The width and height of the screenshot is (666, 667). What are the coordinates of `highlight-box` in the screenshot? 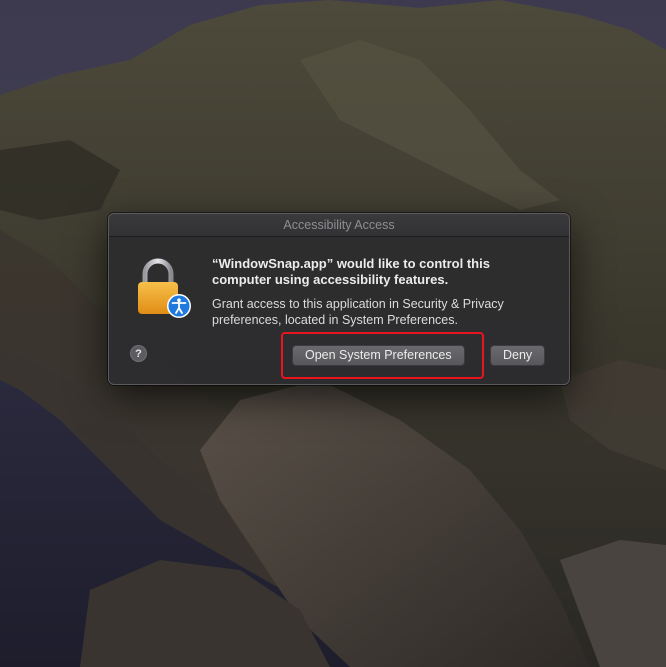 It's located at (382, 355).